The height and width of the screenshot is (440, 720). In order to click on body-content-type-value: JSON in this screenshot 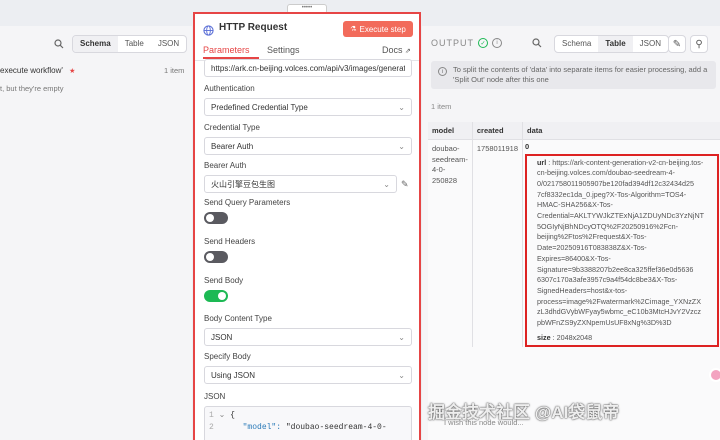, I will do `click(222, 337)`.